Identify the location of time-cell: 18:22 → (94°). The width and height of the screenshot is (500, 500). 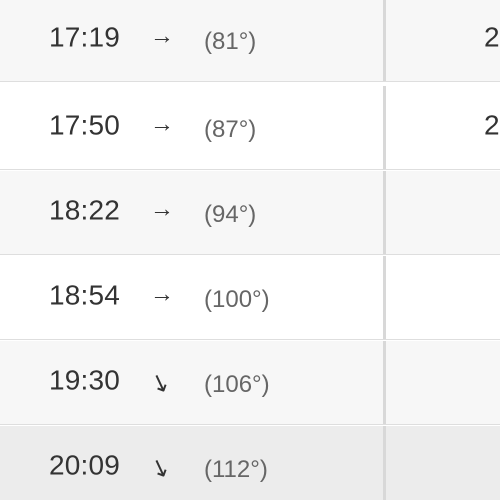
(193, 212).